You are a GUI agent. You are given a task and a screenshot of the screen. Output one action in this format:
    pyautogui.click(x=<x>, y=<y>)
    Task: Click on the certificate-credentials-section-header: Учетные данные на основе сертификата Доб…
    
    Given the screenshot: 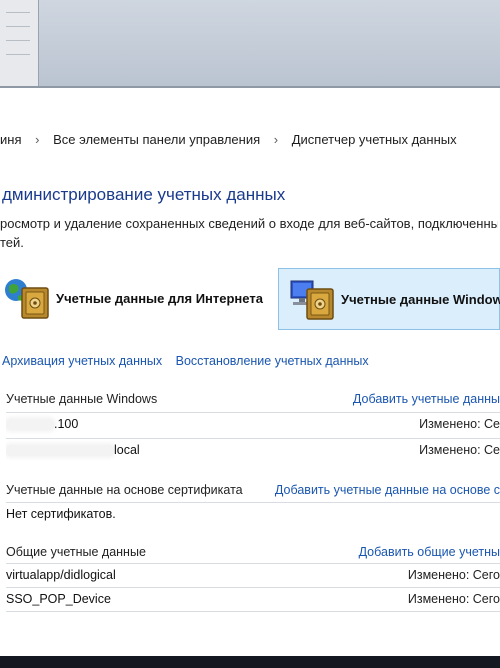 What is the action you would take?
    pyautogui.click(x=253, y=493)
    